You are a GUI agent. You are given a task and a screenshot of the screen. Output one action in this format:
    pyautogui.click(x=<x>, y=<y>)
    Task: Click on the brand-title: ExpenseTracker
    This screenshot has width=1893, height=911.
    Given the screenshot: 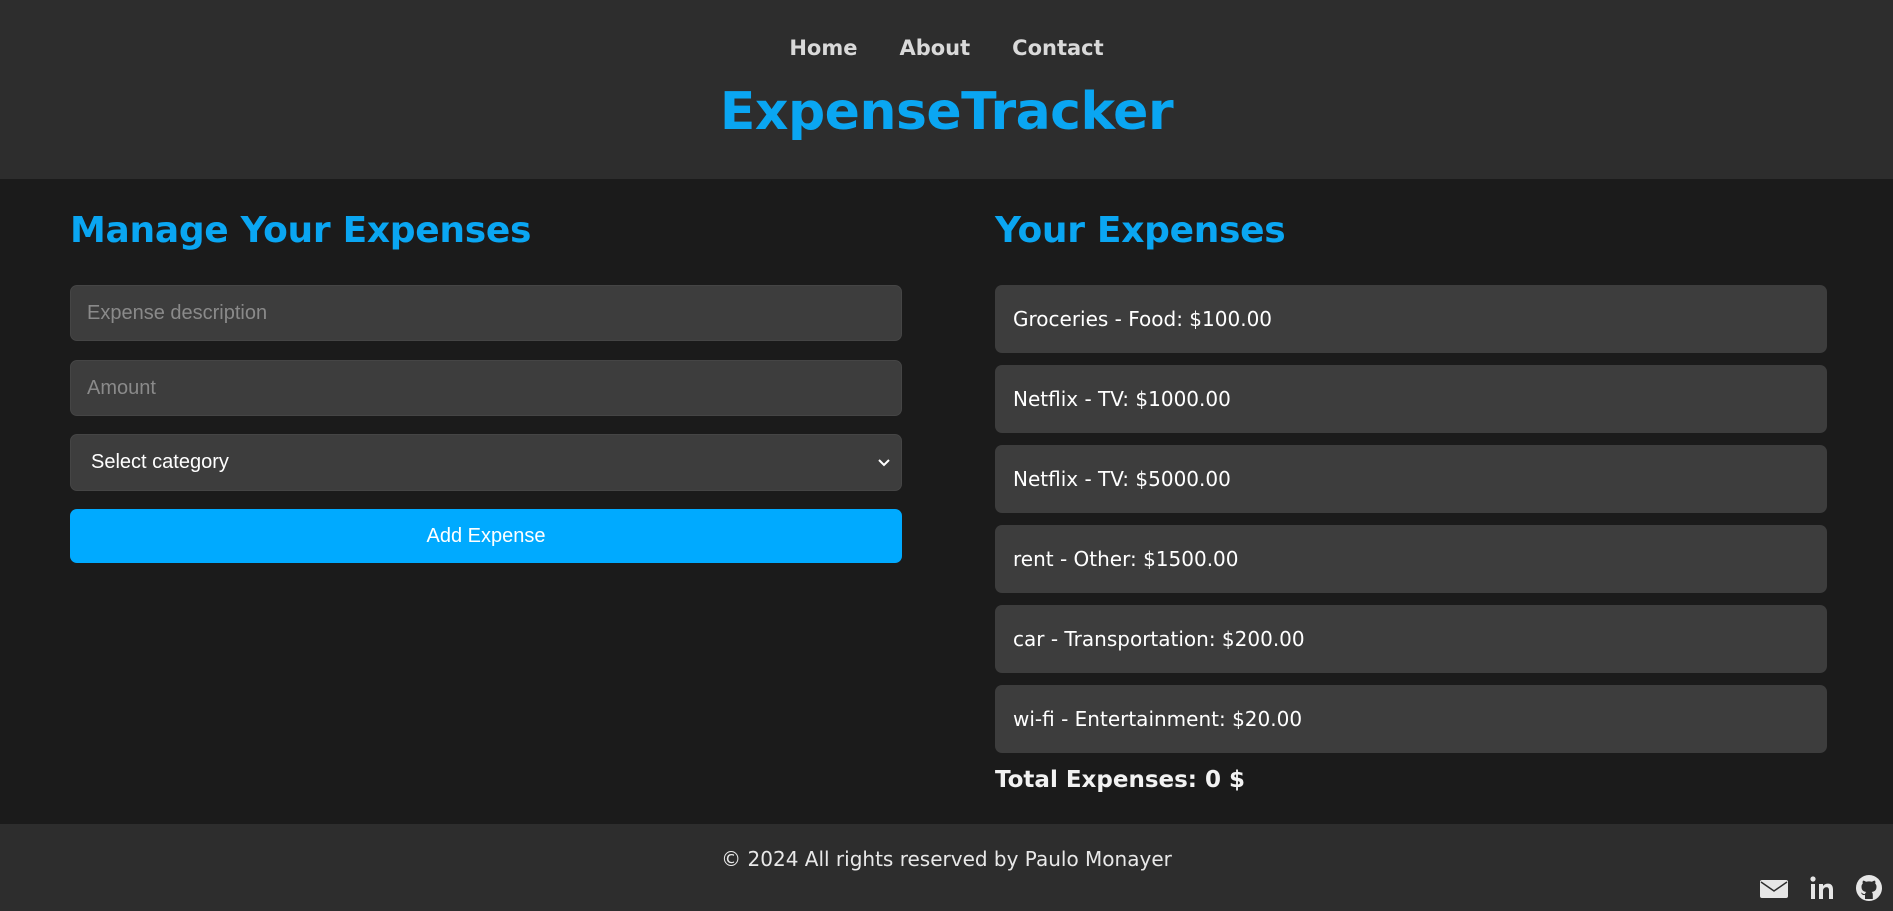 What is the action you would take?
    pyautogui.click(x=946, y=112)
    